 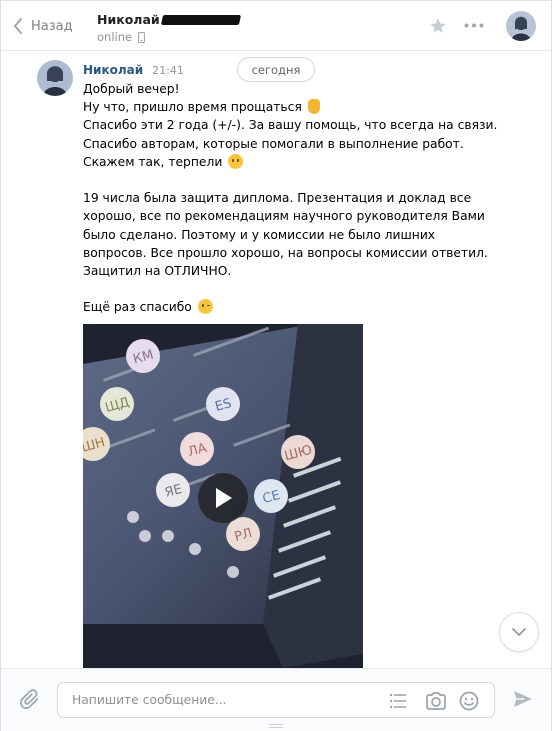 I want to click on message-input, so click(x=222, y=700).